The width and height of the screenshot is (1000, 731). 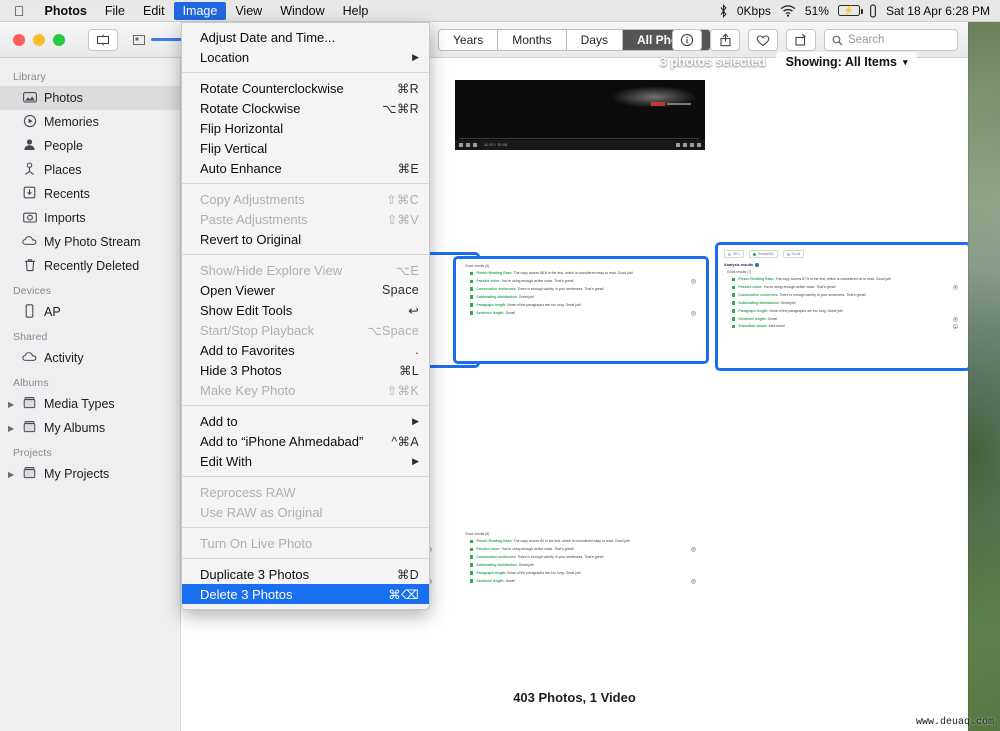 What do you see at coordinates (305, 290) in the screenshot?
I see `menu-item-open-viewer: Open Viewer Space` at bounding box center [305, 290].